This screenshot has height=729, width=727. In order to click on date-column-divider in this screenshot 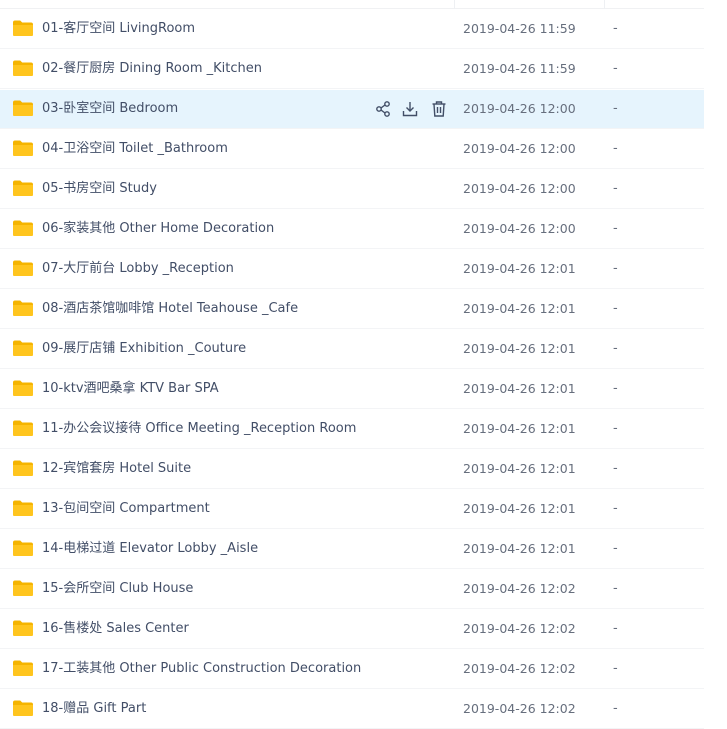, I will do `click(454, 4)`.